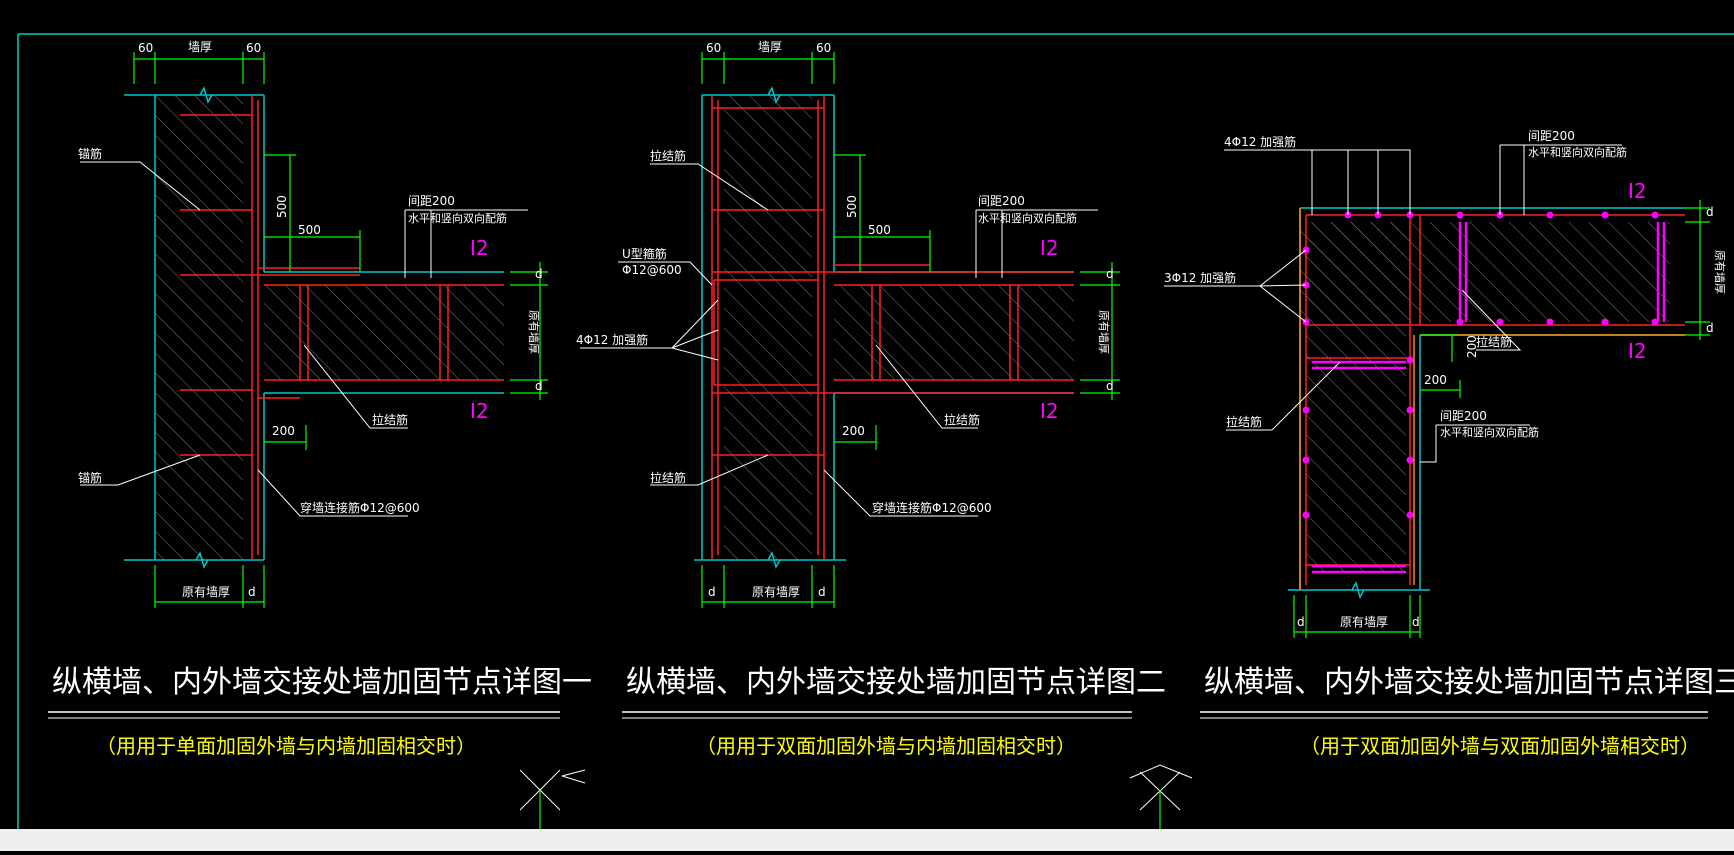 This screenshot has width=1734, height=855. What do you see at coordinates (776, 592) in the screenshot?
I see `detail2-dim-original-wall: 原有墙厚` at bounding box center [776, 592].